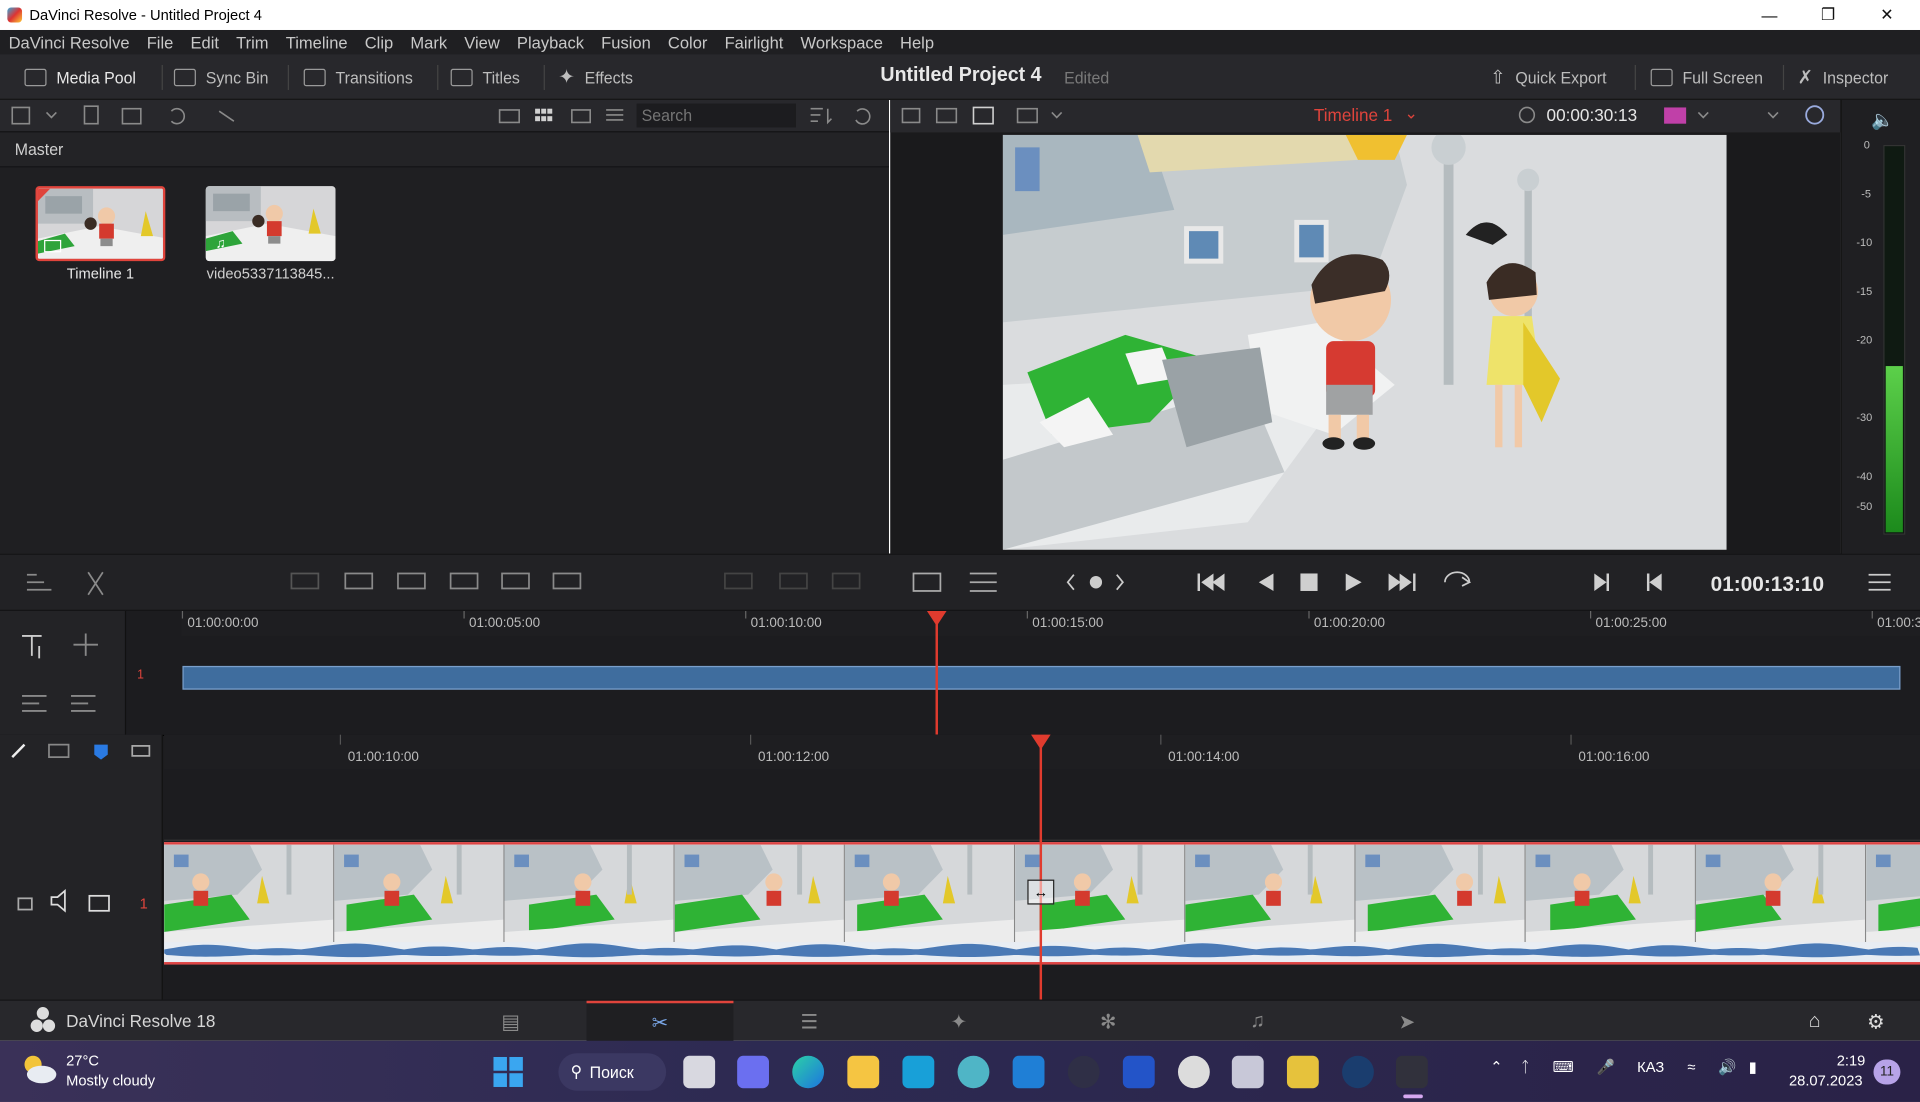 This screenshot has height=1102, width=1920. I want to click on play-icon, so click(1353, 582).